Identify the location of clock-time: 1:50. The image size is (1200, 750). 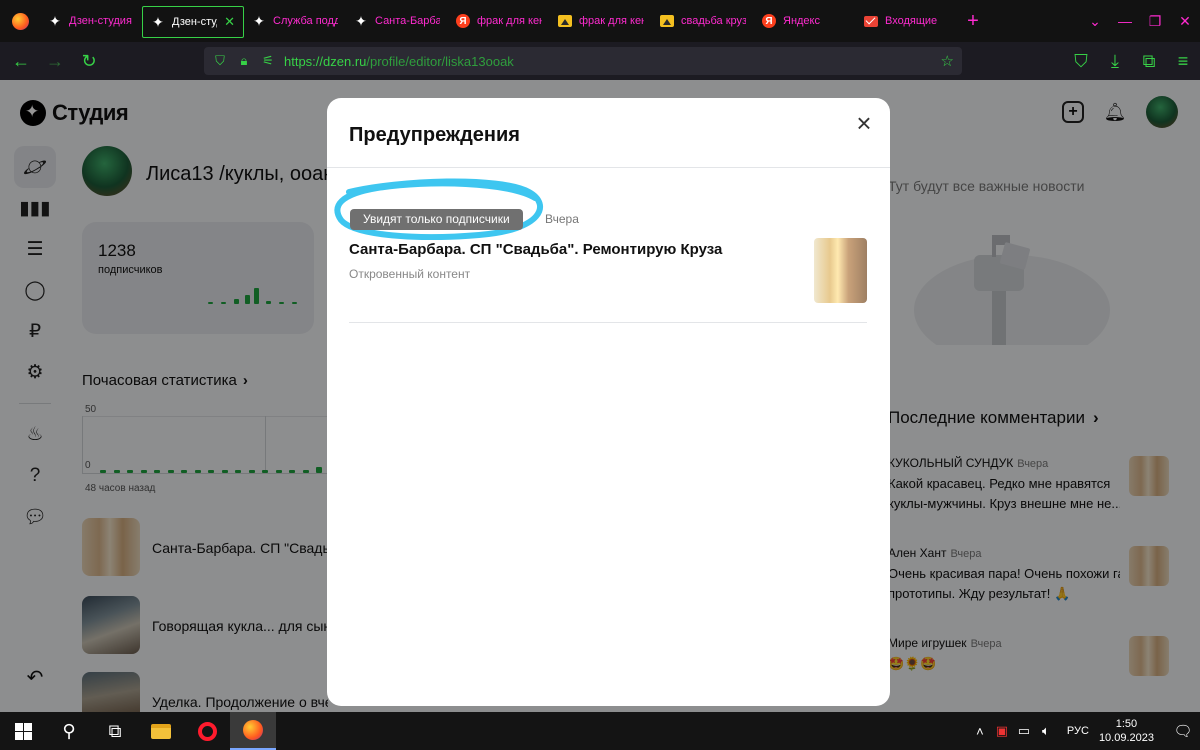
(1126, 724).